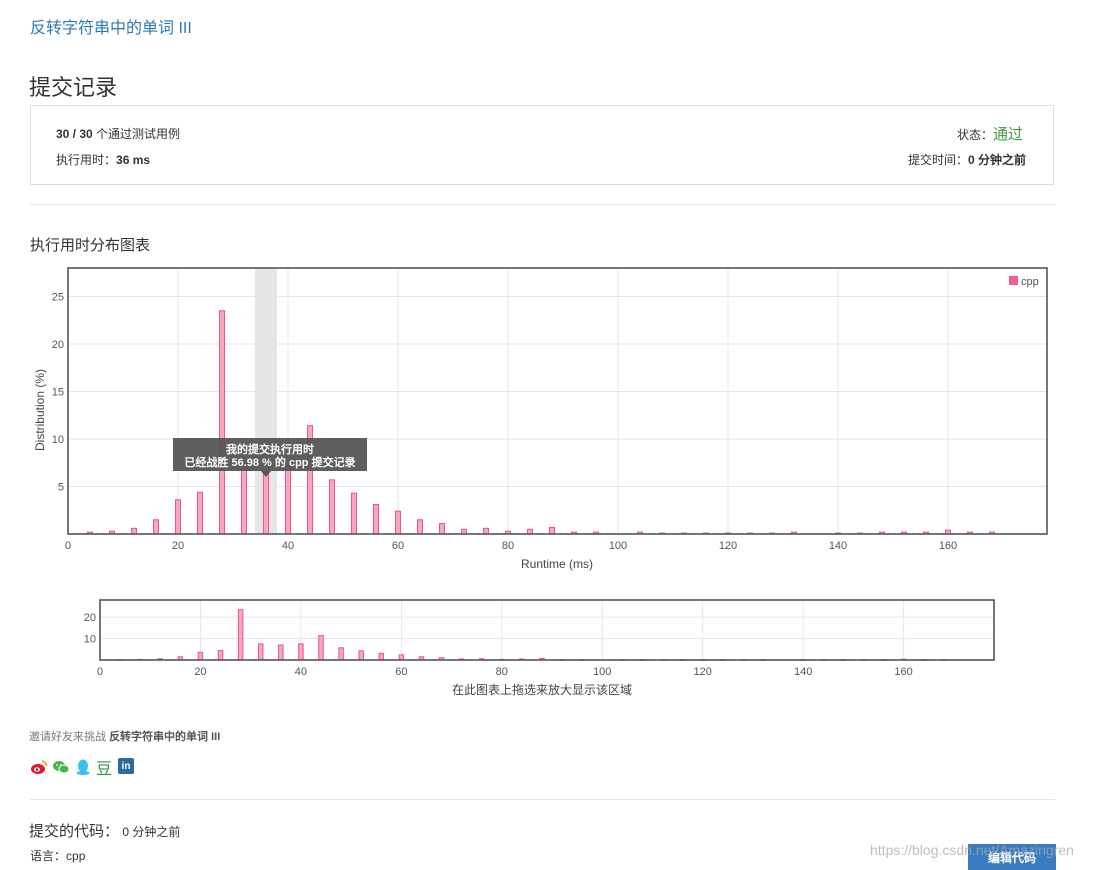 The height and width of the screenshot is (870, 1108). Describe the element at coordinates (269, 462) in the screenshot. I see `tooltip-line-2: 已经战胜 56.98 % 的 cpp 提交记录` at that location.